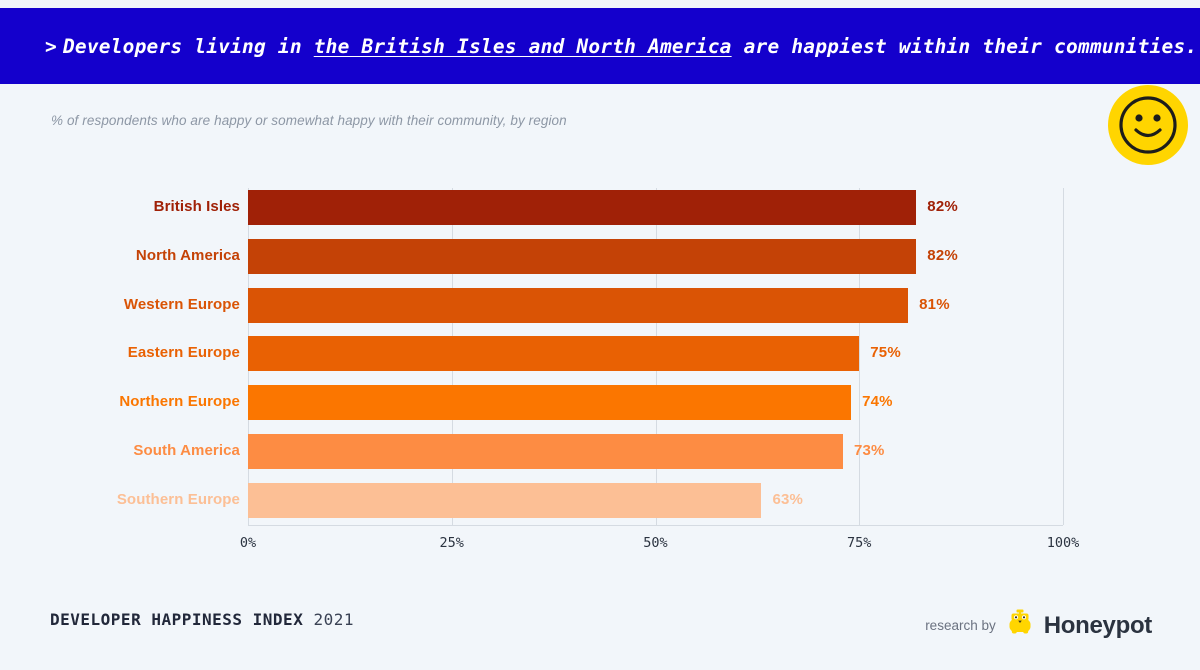 This screenshot has height=670, width=1200. Describe the element at coordinates (1063, 543) in the screenshot. I see `x-tick-label: 100%` at that location.